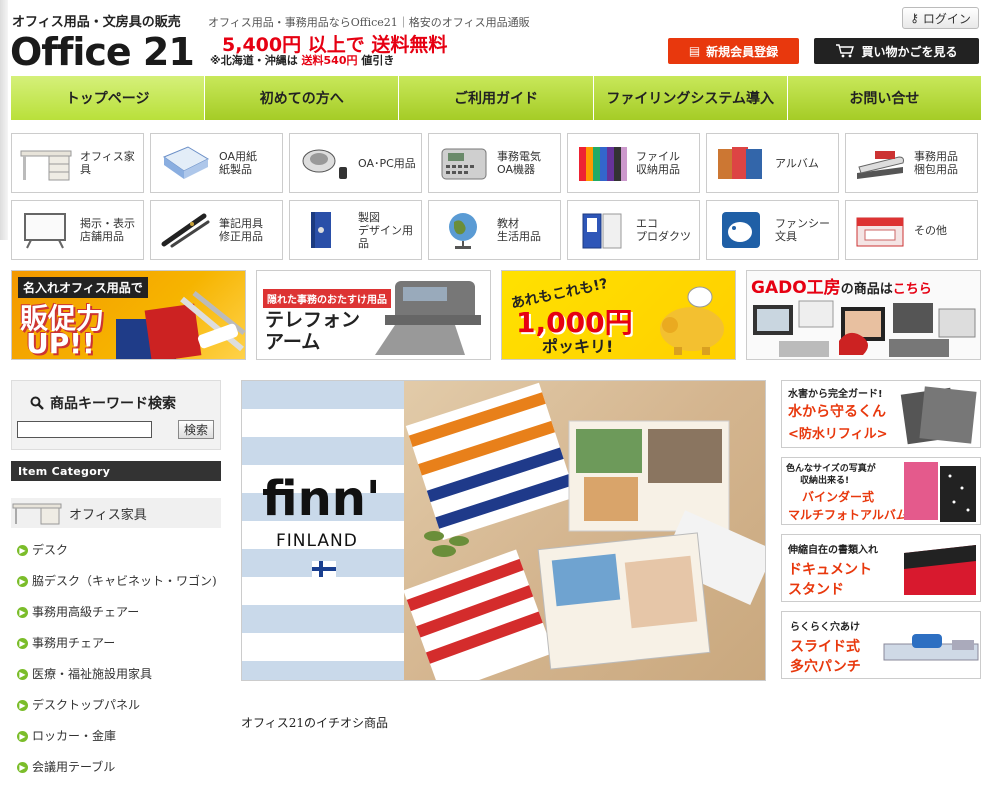 This screenshot has height=800, width=993. What do you see at coordinates (96, 22) in the screenshot?
I see `site-tagline: オフィス用品・文房具の販売` at bounding box center [96, 22].